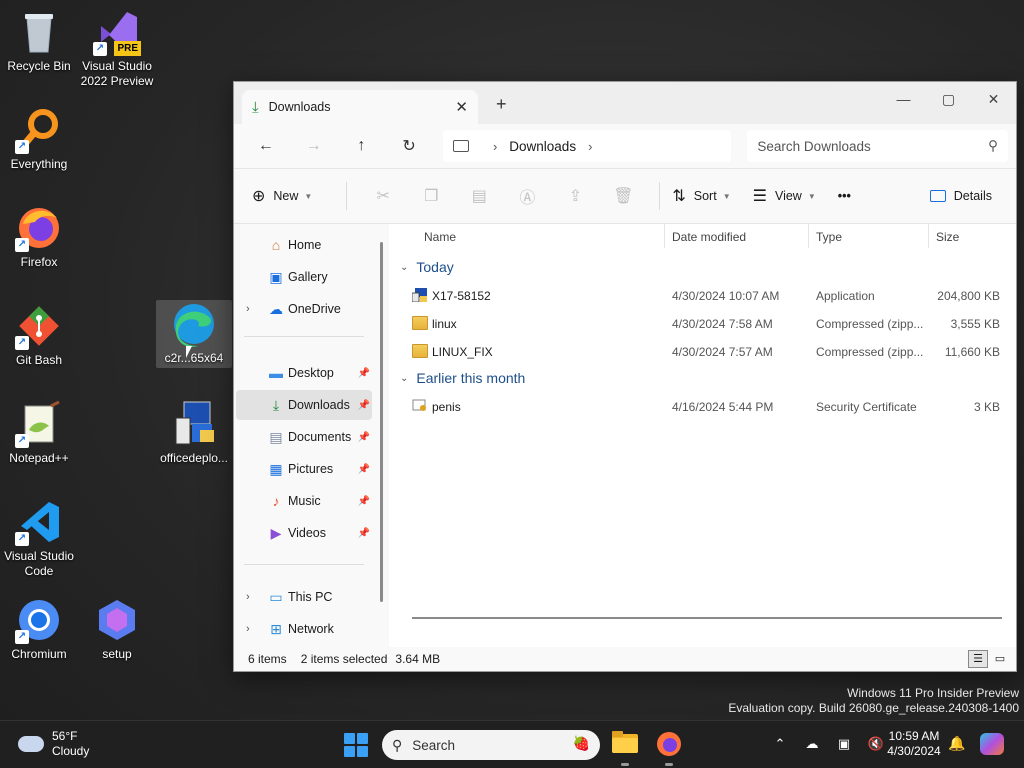  I want to click on desktop-icon-chromium: ↗ Chromium, so click(39, 629).